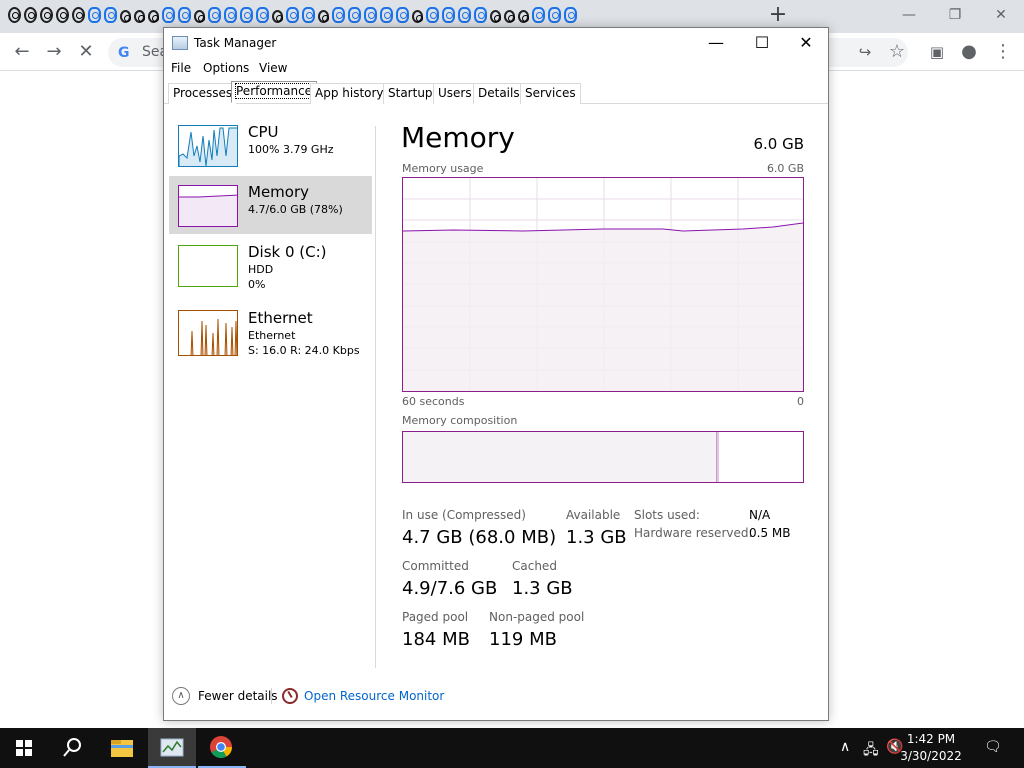 The width and height of the screenshot is (1024, 768). Describe the element at coordinates (762, 43) in the screenshot. I see `maximize-button: ☐` at that location.